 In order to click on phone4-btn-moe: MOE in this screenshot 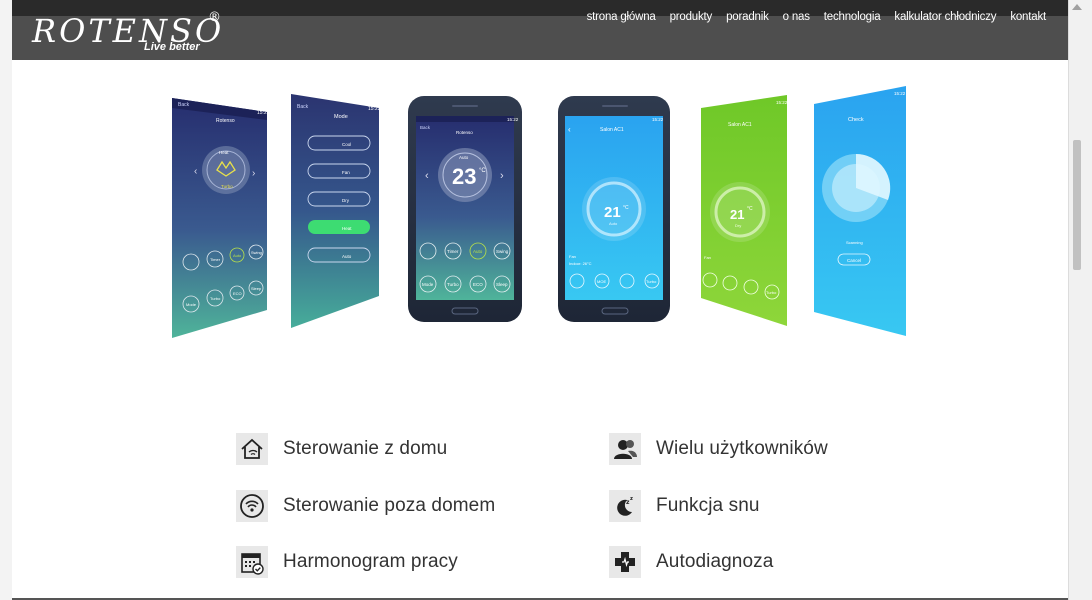, I will do `click(601, 281)`.